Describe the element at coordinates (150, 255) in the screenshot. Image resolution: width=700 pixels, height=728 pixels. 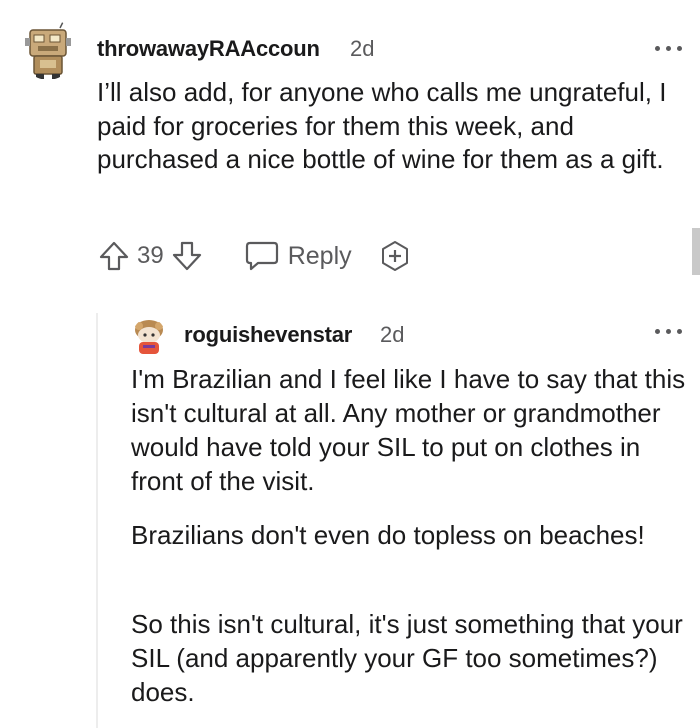
I see `vote-count: 39` at that location.